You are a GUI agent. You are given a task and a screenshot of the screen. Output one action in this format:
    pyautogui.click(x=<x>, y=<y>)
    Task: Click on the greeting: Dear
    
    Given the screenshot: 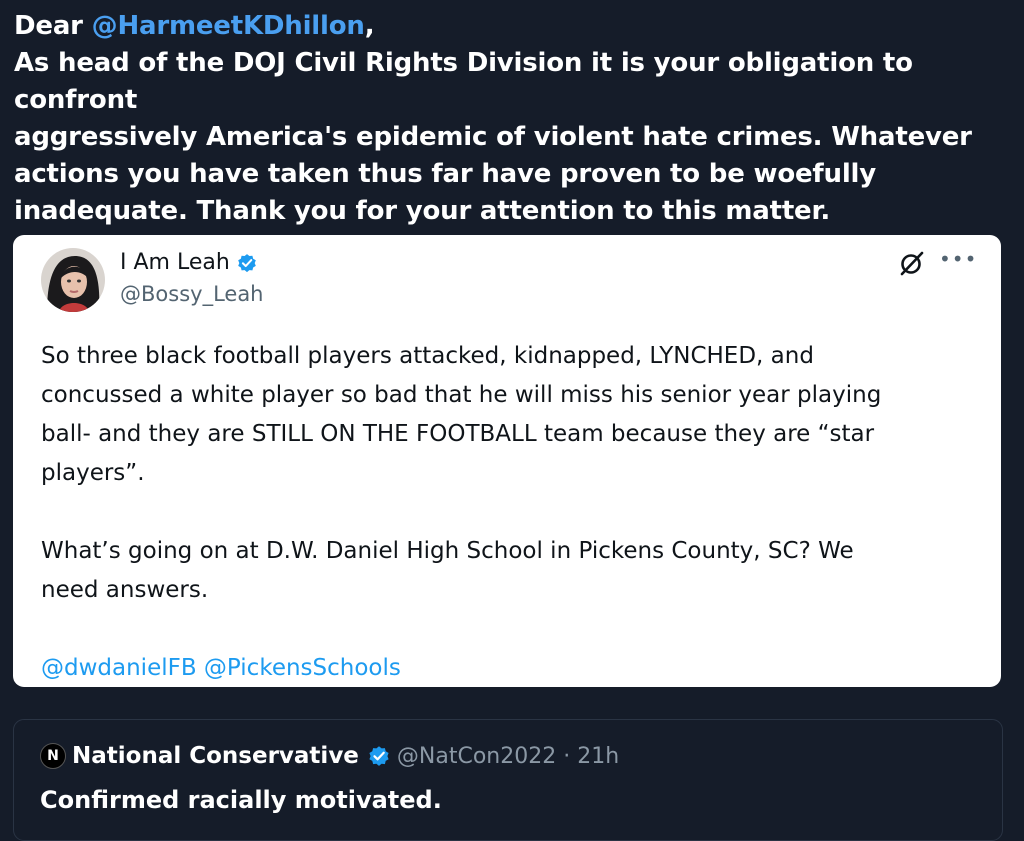 What is the action you would take?
    pyautogui.click(x=53, y=26)
    